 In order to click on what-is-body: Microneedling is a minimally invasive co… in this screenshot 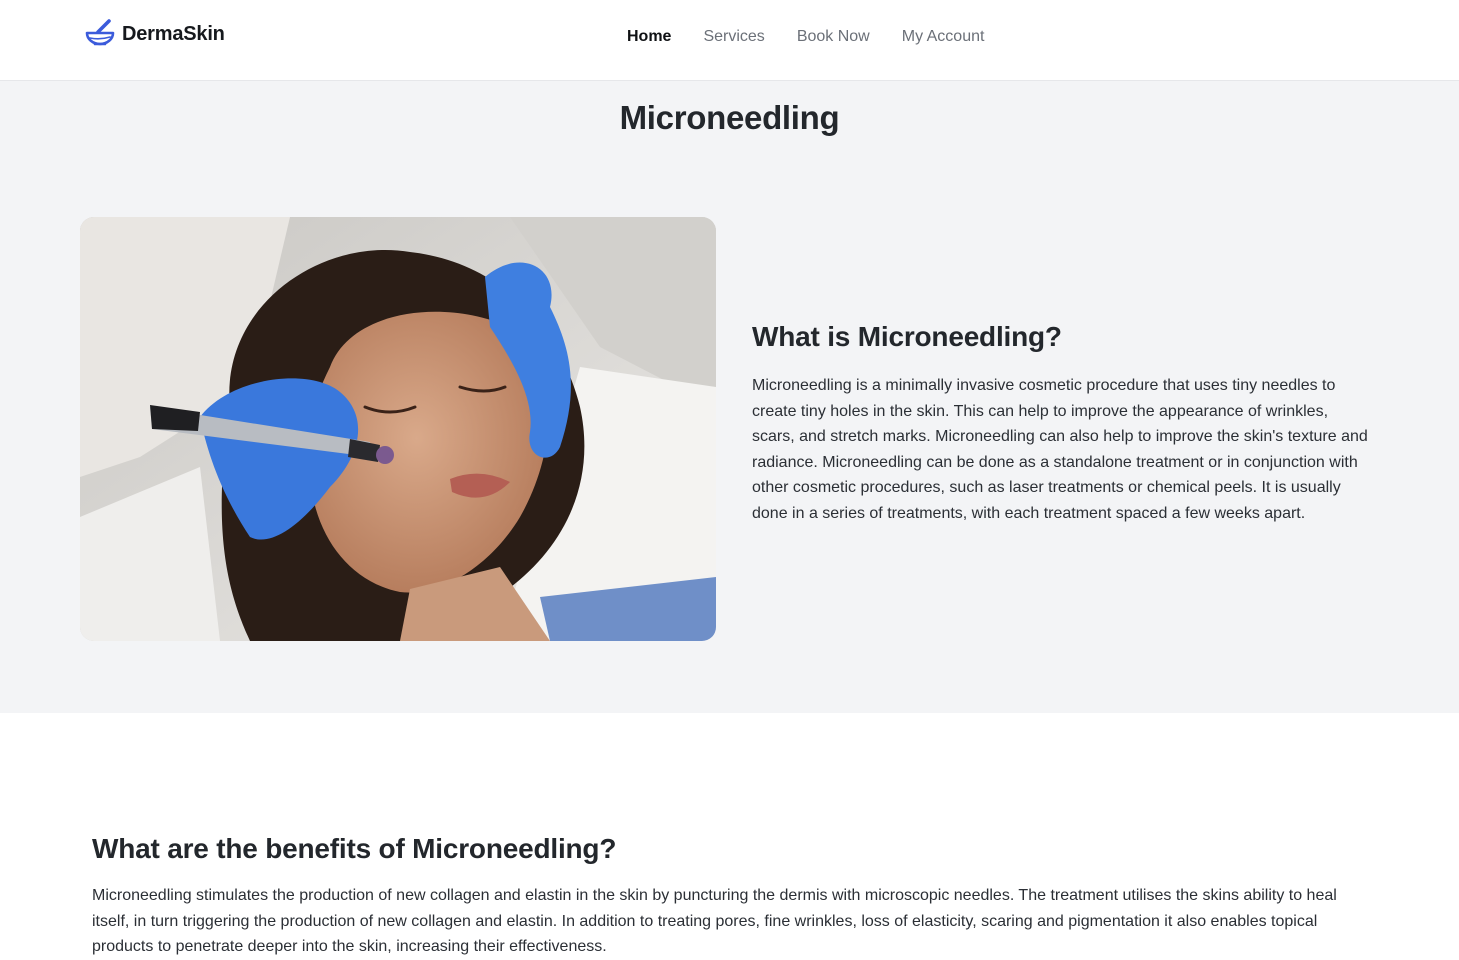, I will do `click(1060, 449)`.